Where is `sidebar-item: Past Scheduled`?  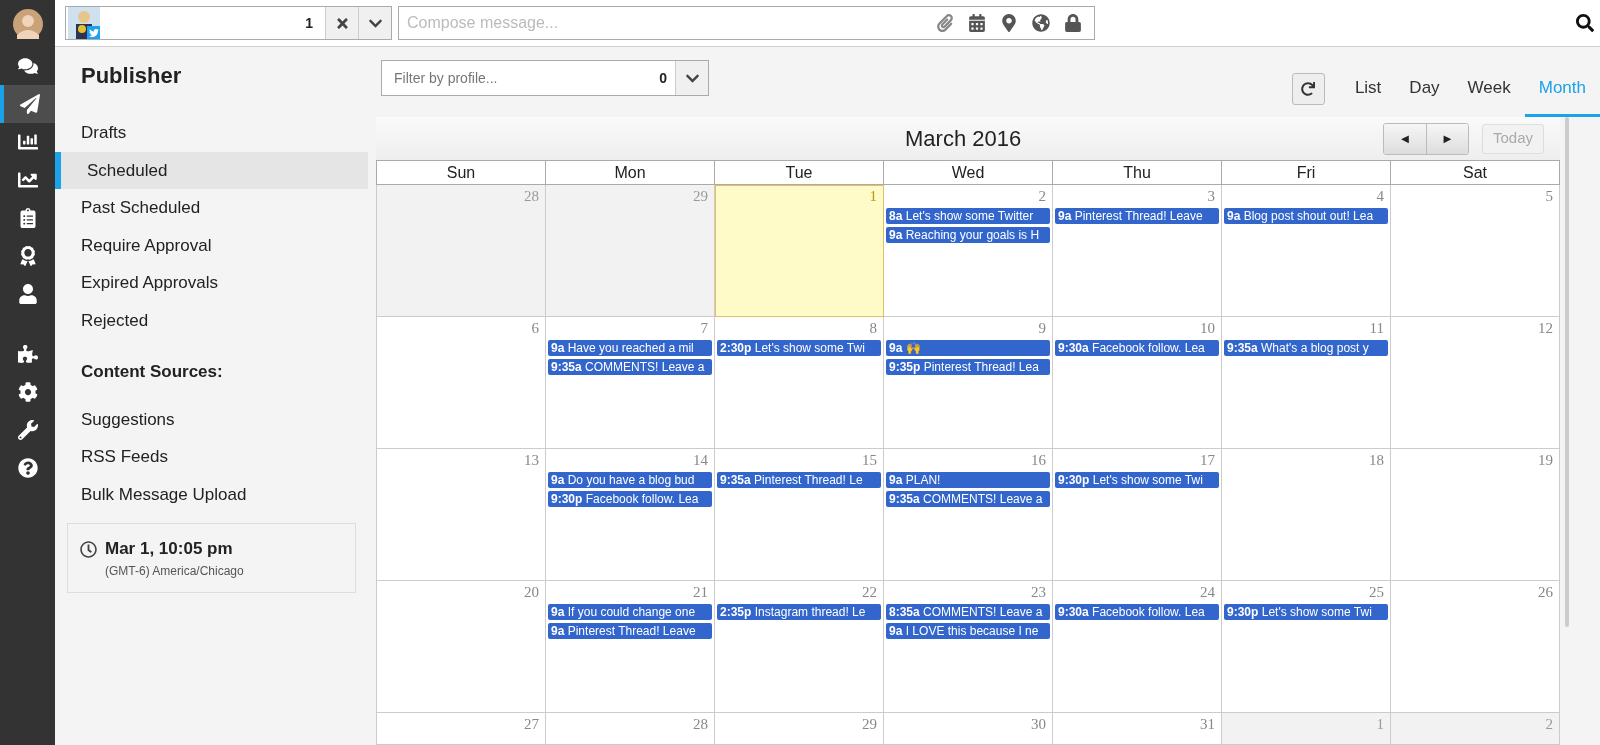 sidebar-item: Past Scheduled is located at coordinates (211, 208).